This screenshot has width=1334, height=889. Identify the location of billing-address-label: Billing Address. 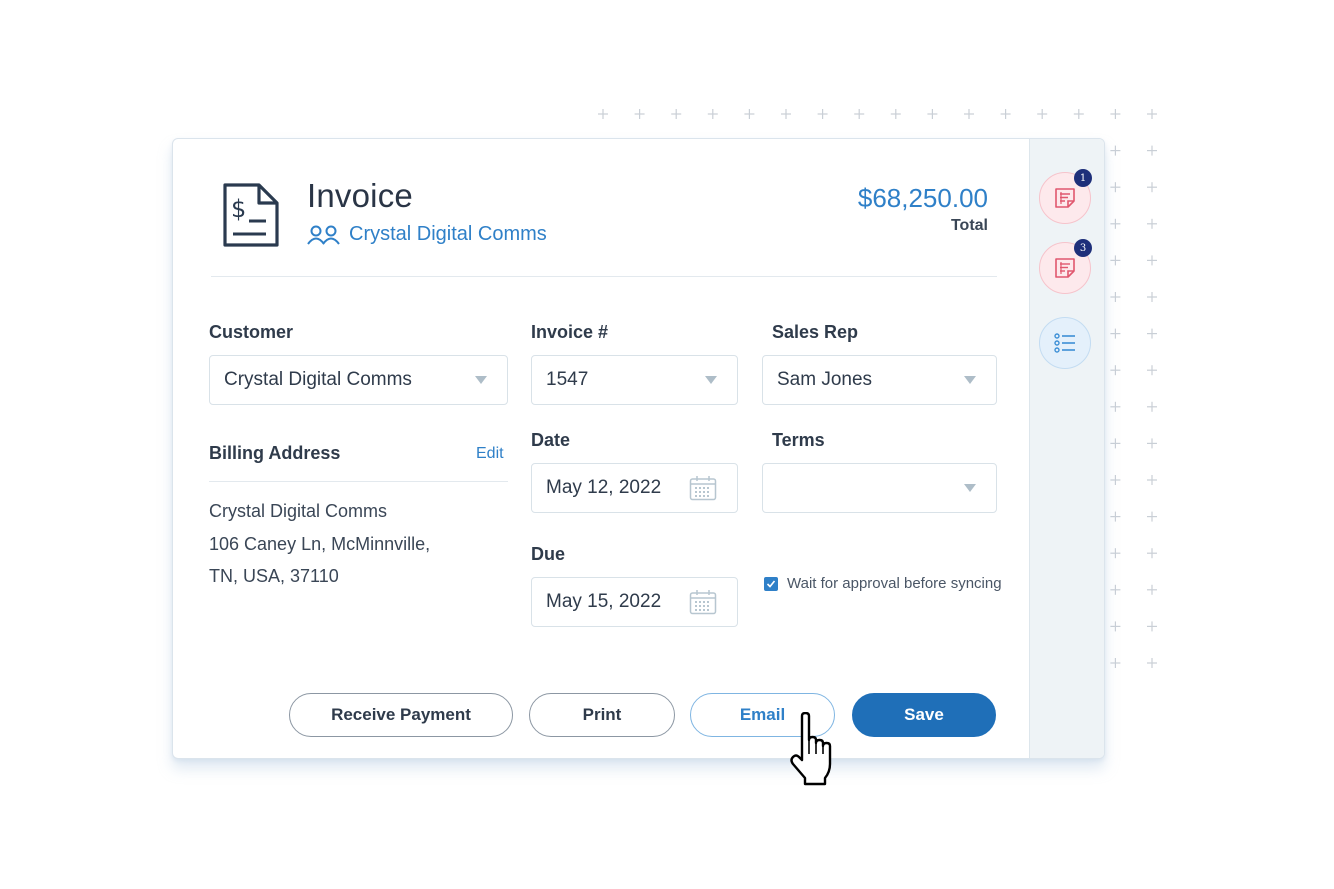
(275, 453).